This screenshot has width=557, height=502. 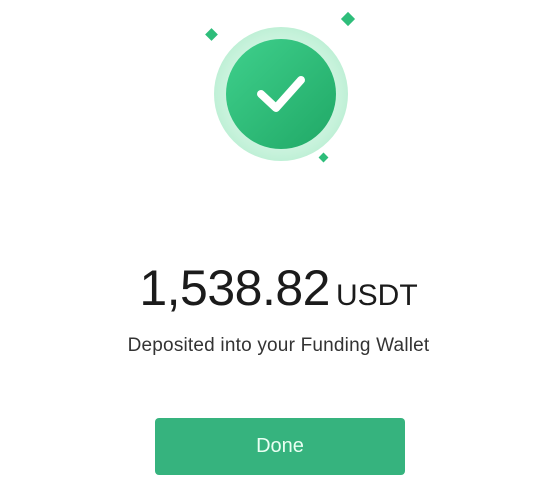 What do you see at coordinates (278, 345) in the screenshot?
I see `deposit-message: Deposited into your Funding Wallet` at bounding box center [278, 345].